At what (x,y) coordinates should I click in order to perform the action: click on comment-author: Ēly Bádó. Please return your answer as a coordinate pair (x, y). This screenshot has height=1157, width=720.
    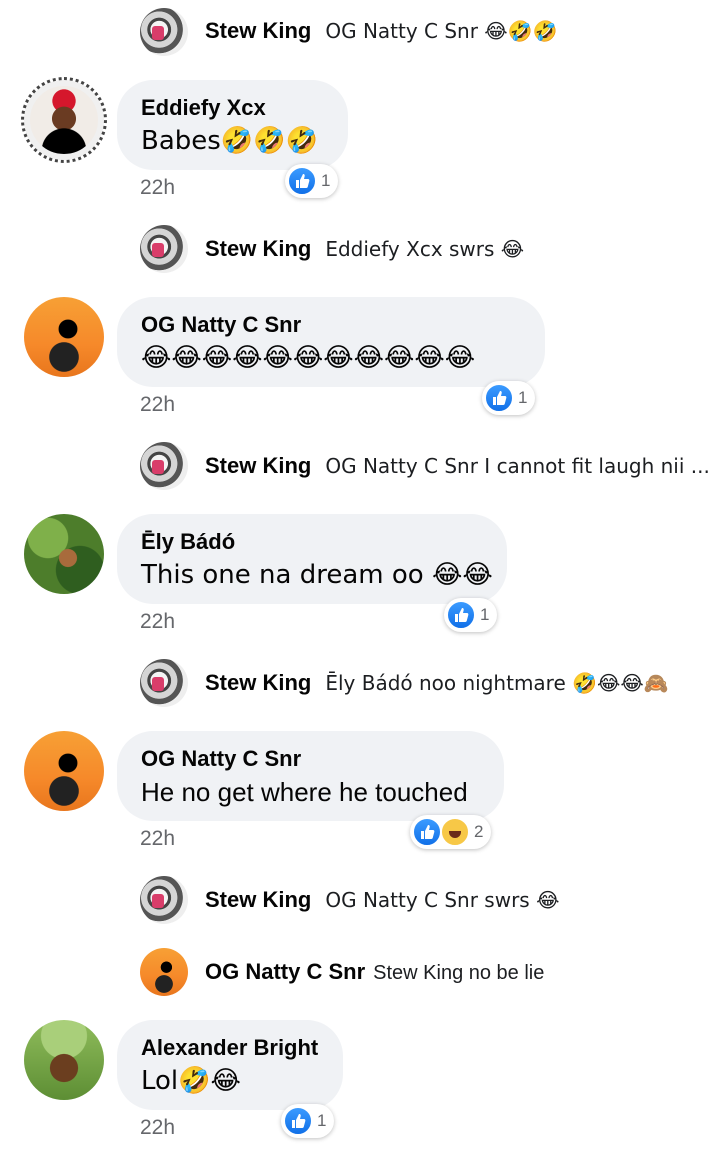
    Looking at the image, I should click on (311, 542).